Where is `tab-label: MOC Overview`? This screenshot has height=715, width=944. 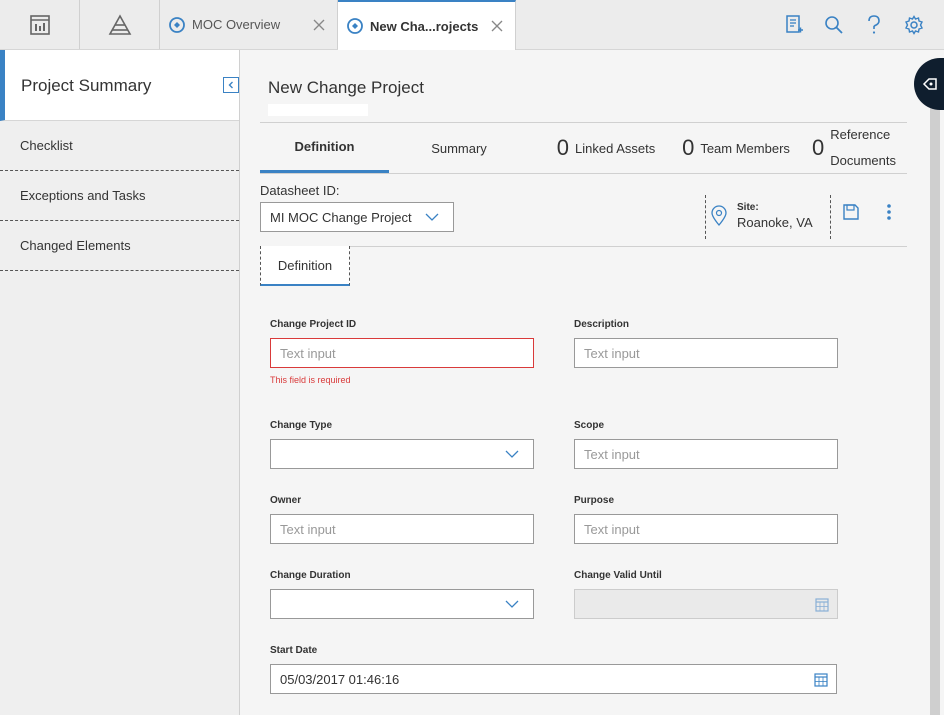 tab-label: MOC Overview is located at coordinates (236, 24).